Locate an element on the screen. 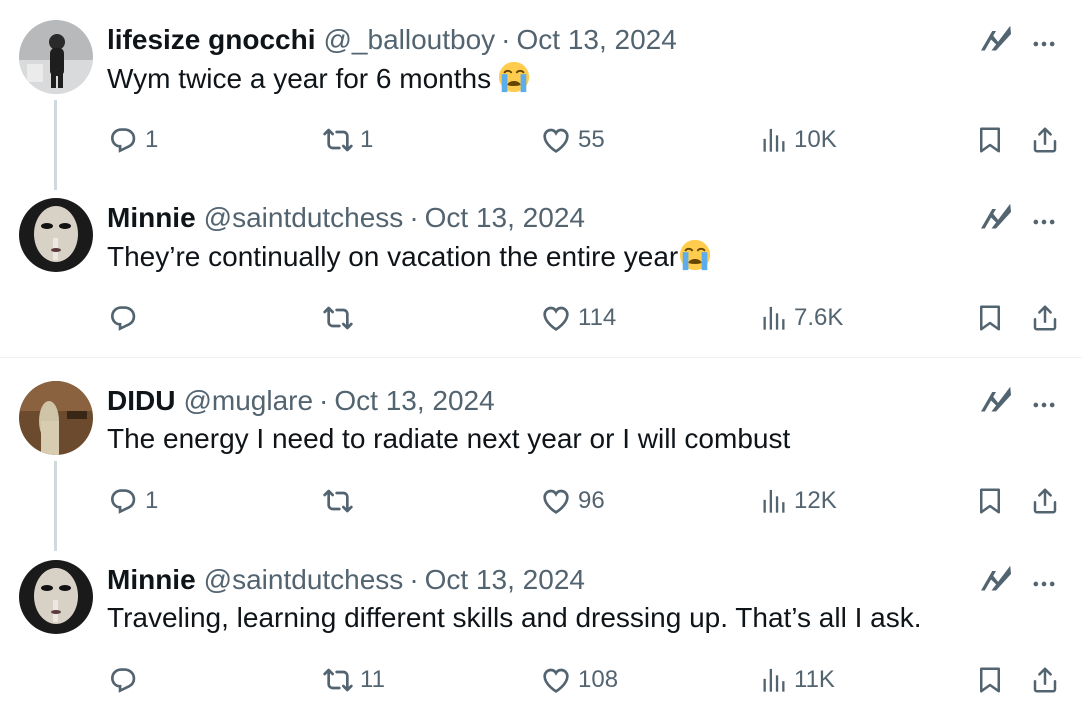  repost-button: 11 is located at coordinates (353, 680).